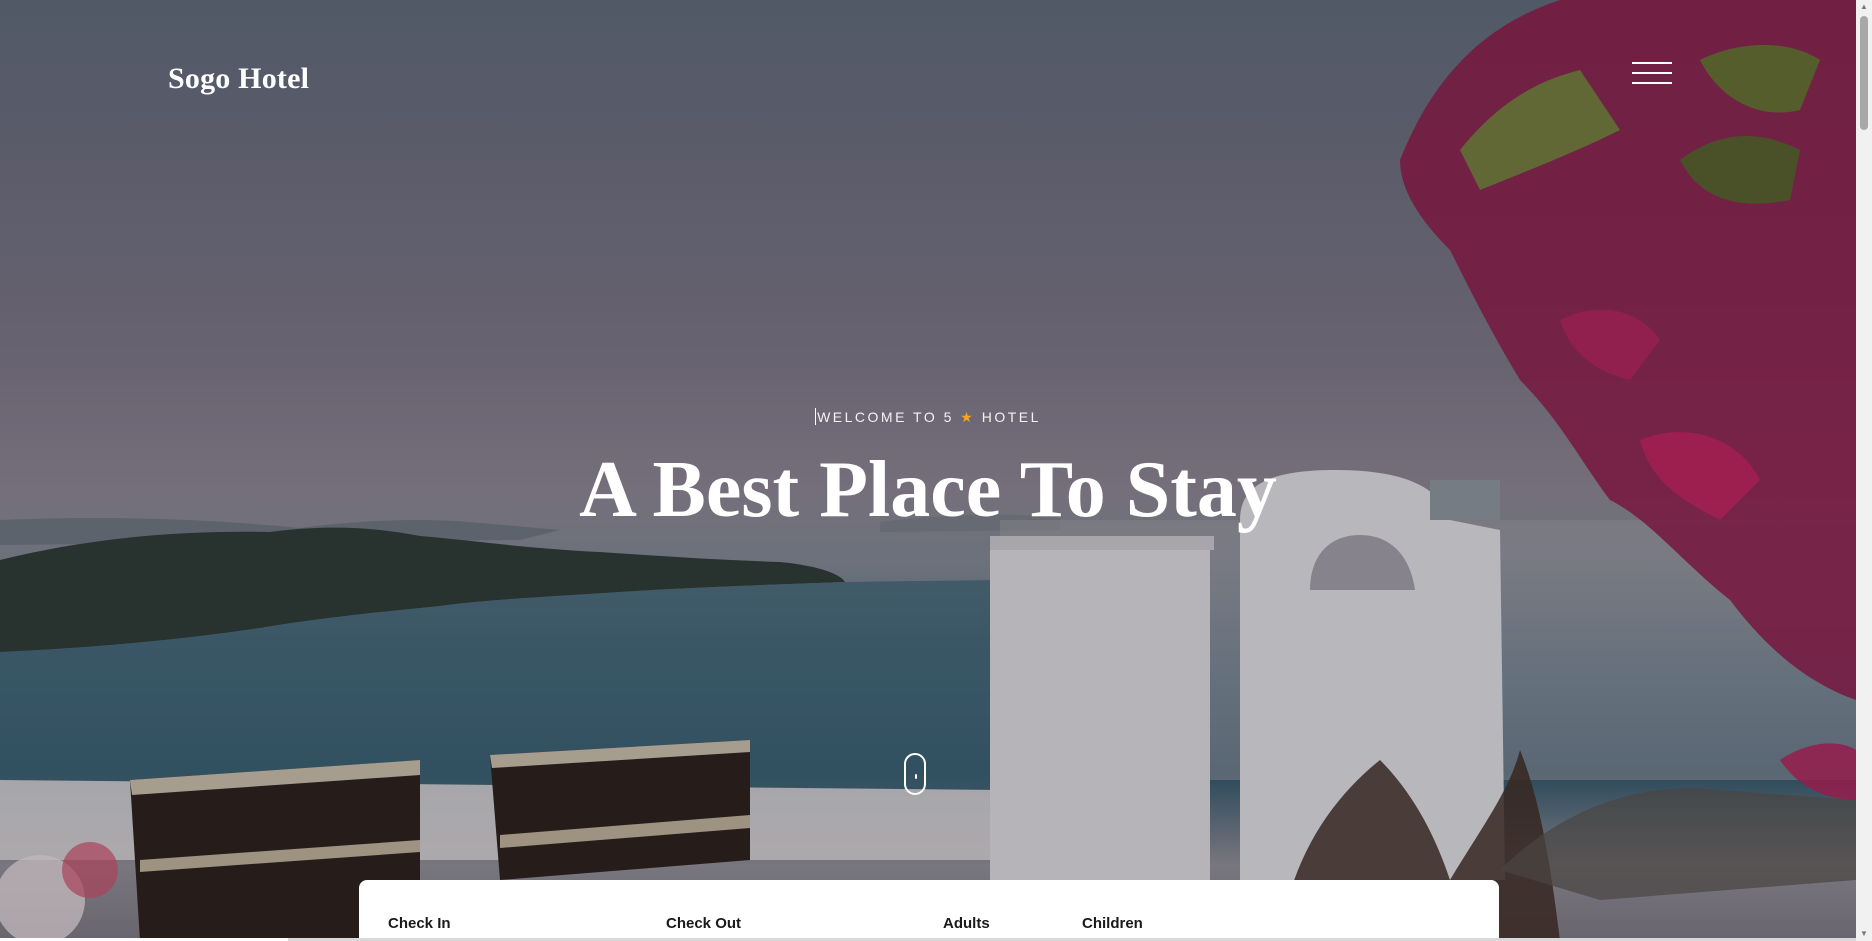 The image size is (1872, 941). I want to click on mouse-wheel, so click(916, 776).